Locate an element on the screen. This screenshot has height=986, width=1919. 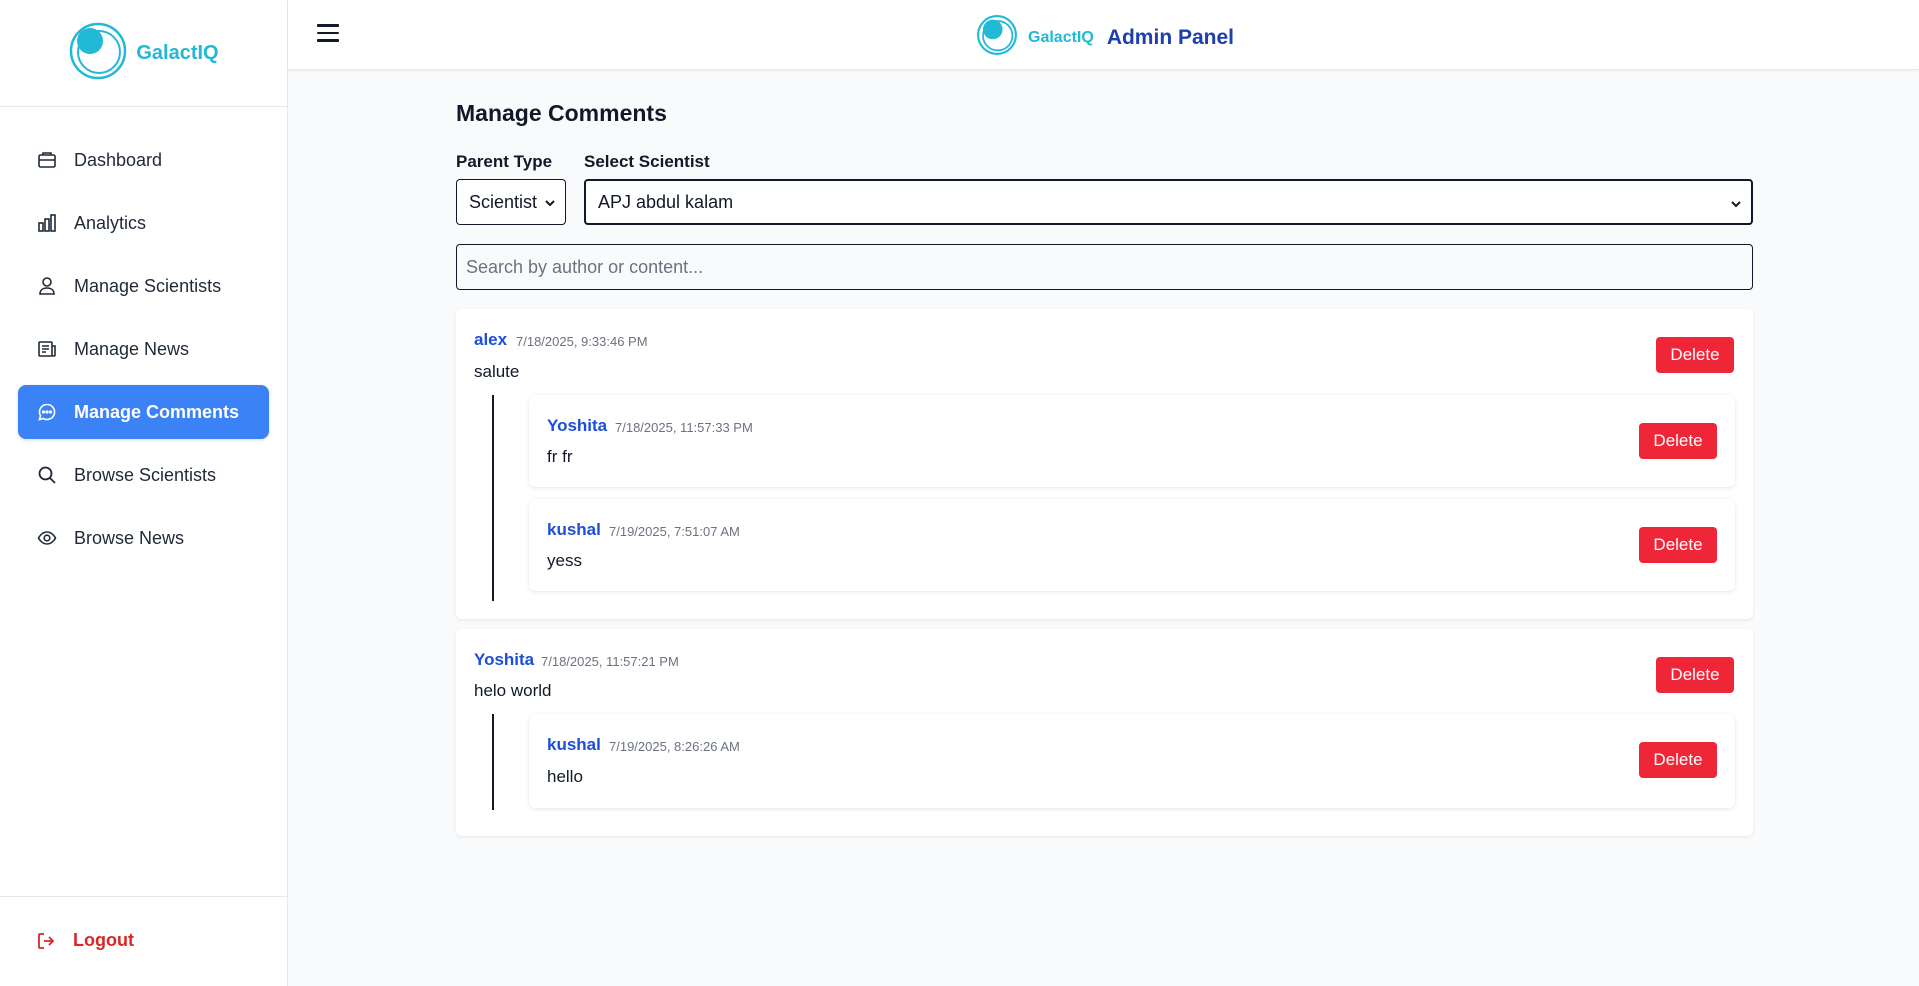
logout-label: Logout is located at coordinates (103, 940).